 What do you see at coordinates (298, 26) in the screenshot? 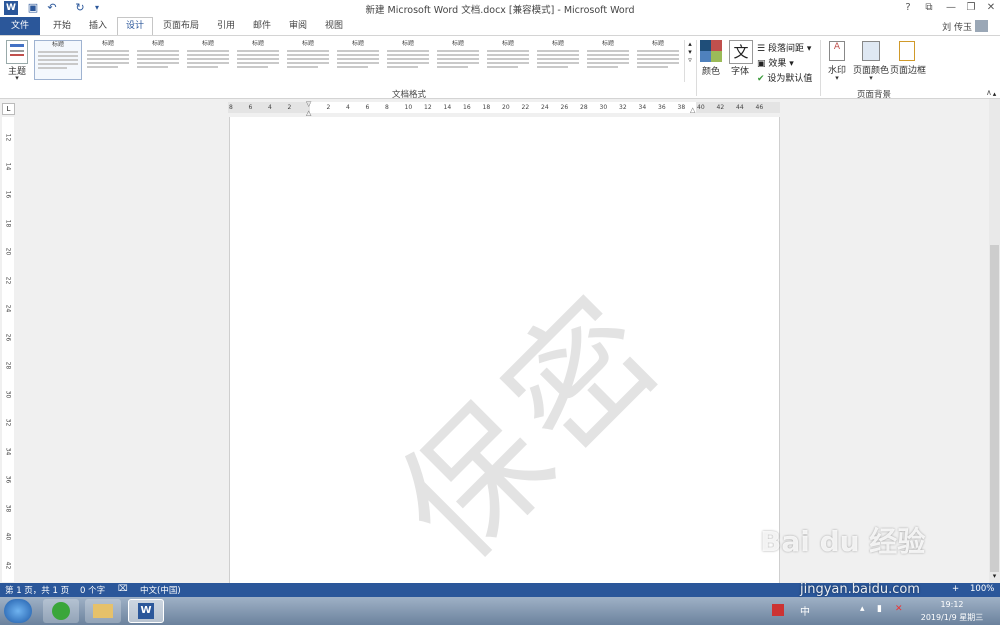
I see `tab-review: 审阅` at bounding box center [298, 26].